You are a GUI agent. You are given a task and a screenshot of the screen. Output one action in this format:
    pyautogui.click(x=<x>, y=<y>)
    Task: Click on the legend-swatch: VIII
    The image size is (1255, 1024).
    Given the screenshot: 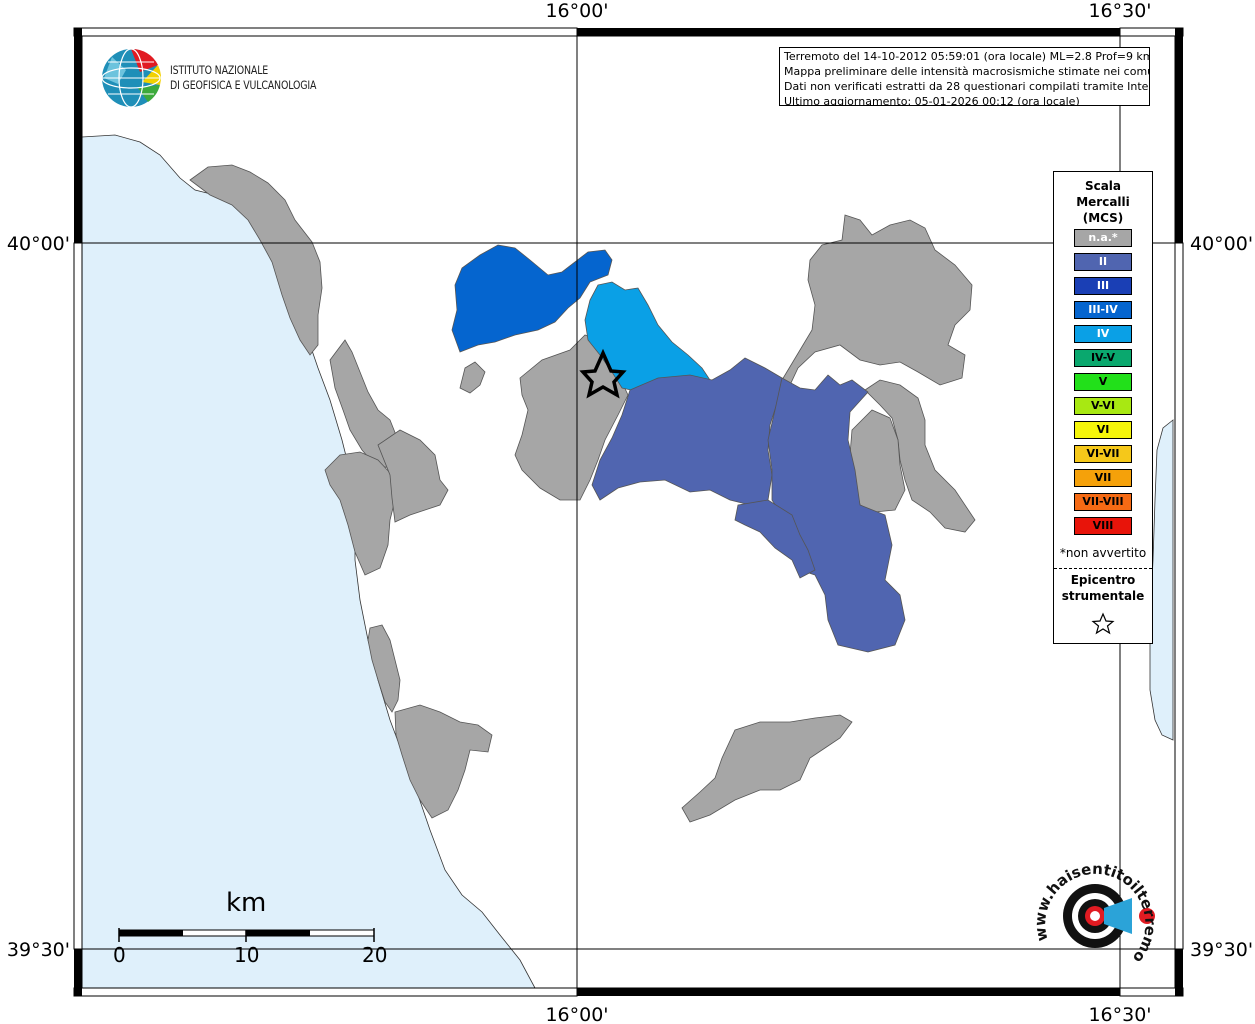 What is the action you would take?
    pyautogui.click(x=1103, y=526)
    